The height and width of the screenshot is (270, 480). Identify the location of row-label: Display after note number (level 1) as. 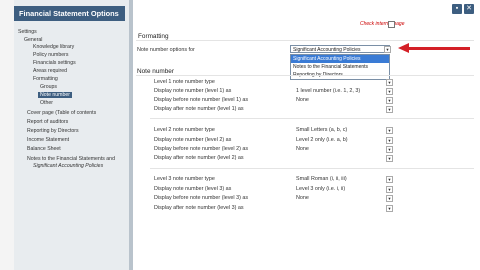
(199, 109).